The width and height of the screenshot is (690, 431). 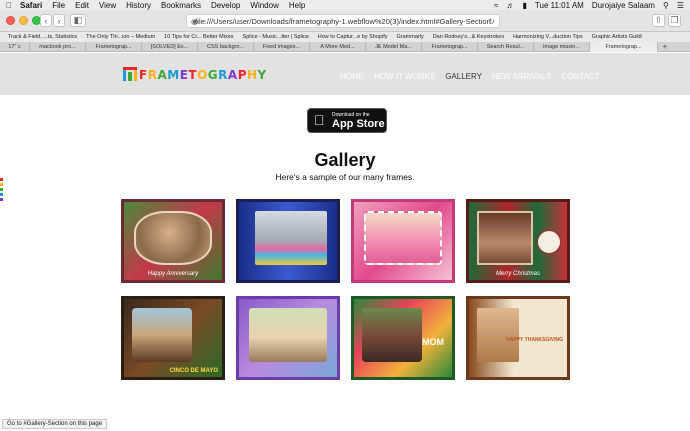 I want to click on gallery-frame-mom: MOM, so click(x=403, y=338).